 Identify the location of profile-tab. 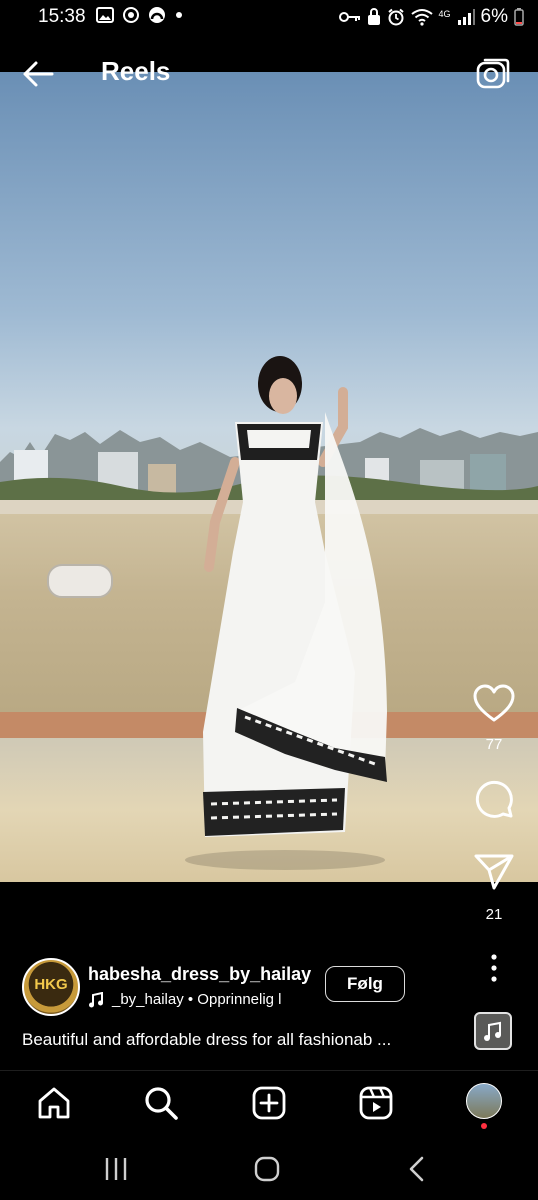
(484, 1101).